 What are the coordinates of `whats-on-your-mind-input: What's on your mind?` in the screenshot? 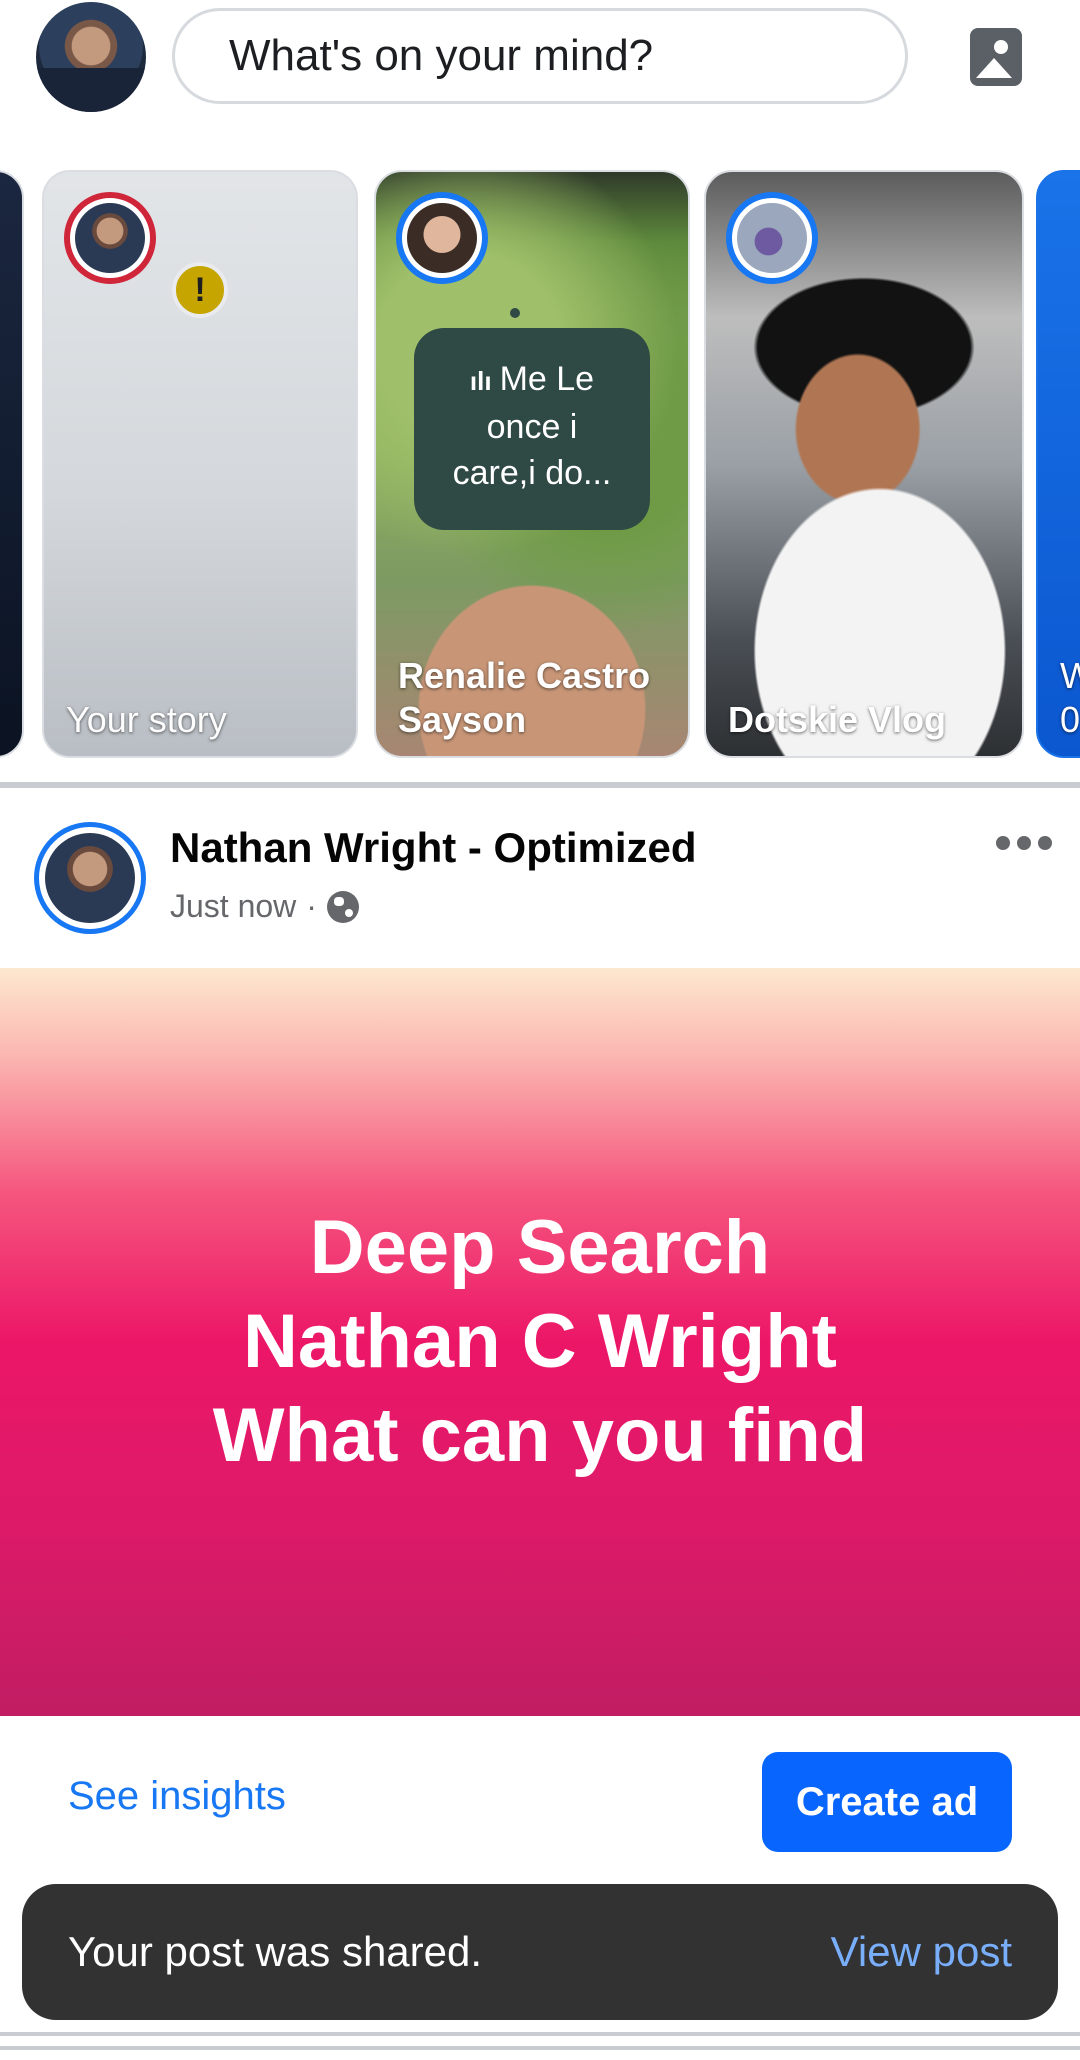 It's located at (540, 56).